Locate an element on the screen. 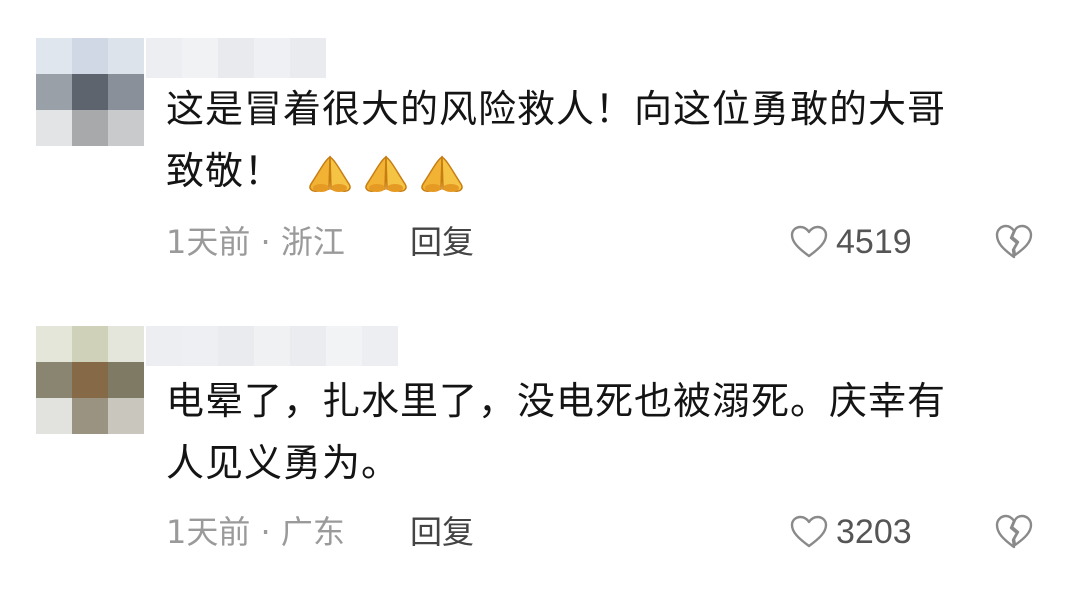 The width and height of the screenshot is (1080, 596). like-count: 3203 is located at coordinates (874, 531).